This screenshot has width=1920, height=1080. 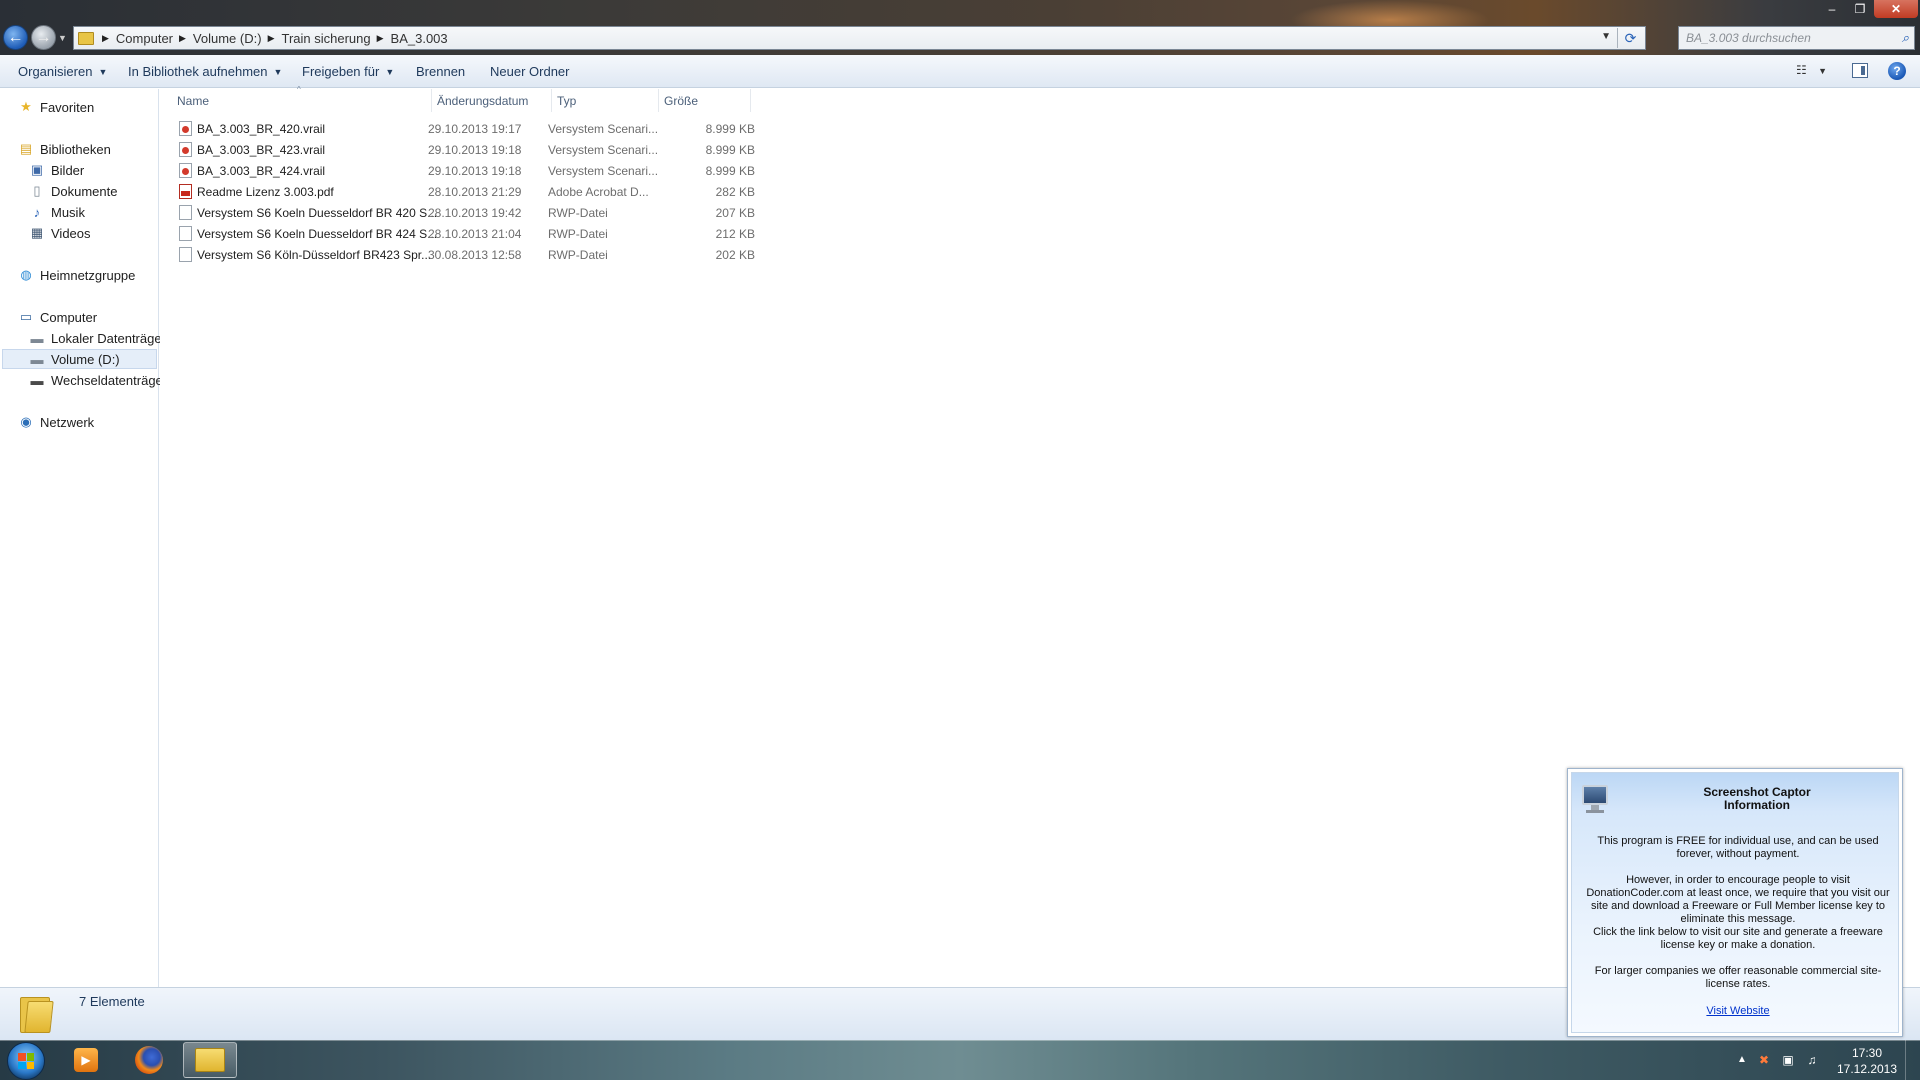 I want to click on volume-icon: ♫, so click(x=1812, y=1060).